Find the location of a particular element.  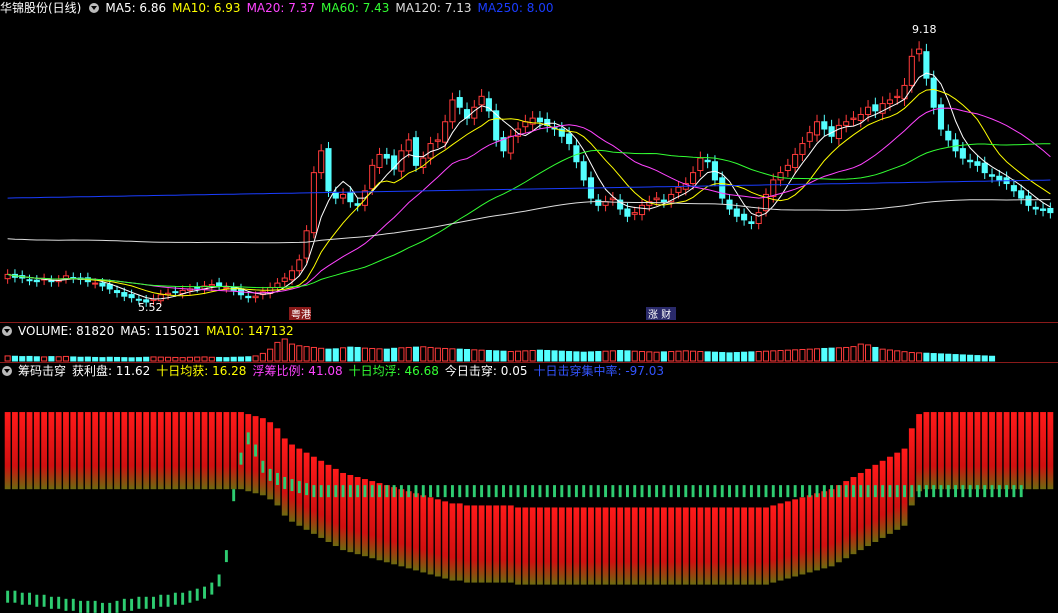

tag-yuegang-label: 粤港 is located at coordinates (301, 314).